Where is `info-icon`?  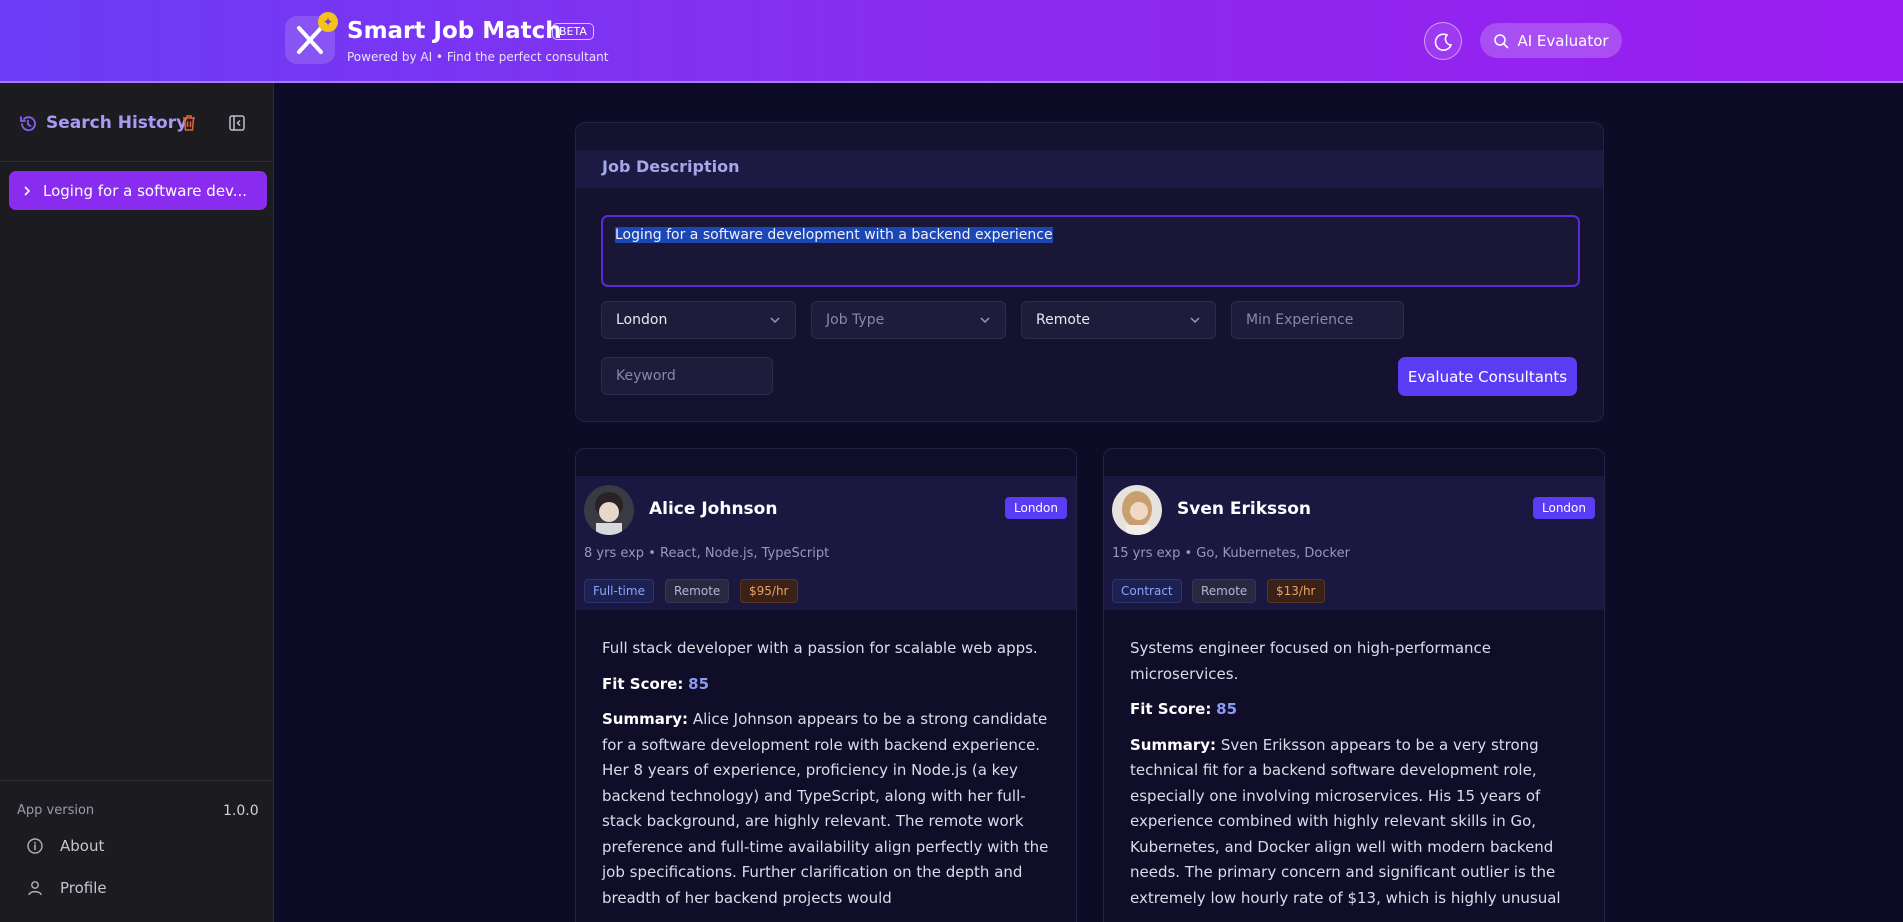 info-icon is located at coordinates (35, 846).